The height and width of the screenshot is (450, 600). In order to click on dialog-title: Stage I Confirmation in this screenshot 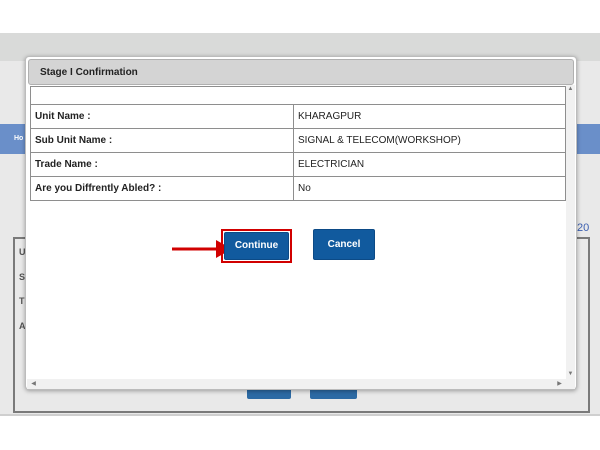, I will do `click(89, 72)`.